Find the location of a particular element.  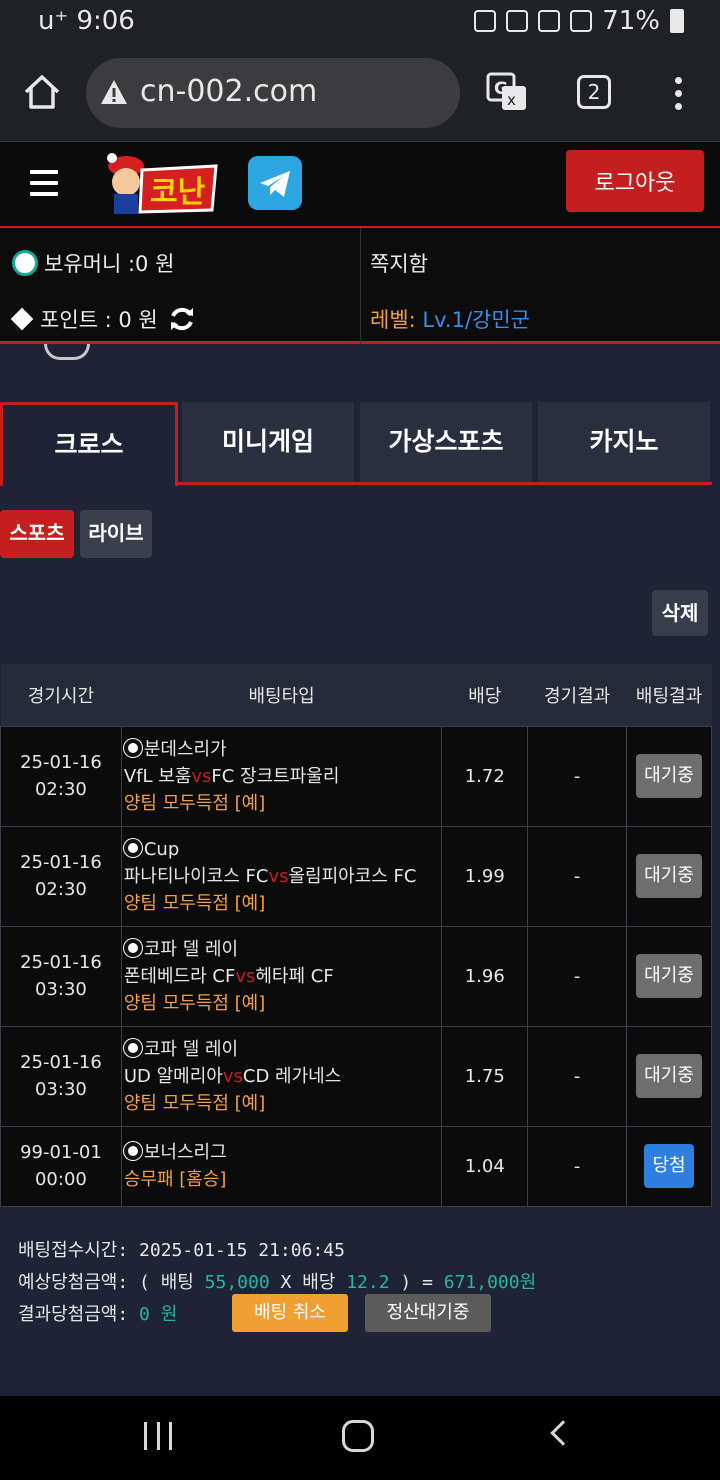

battery-icon is located at coordinates (677, 21).